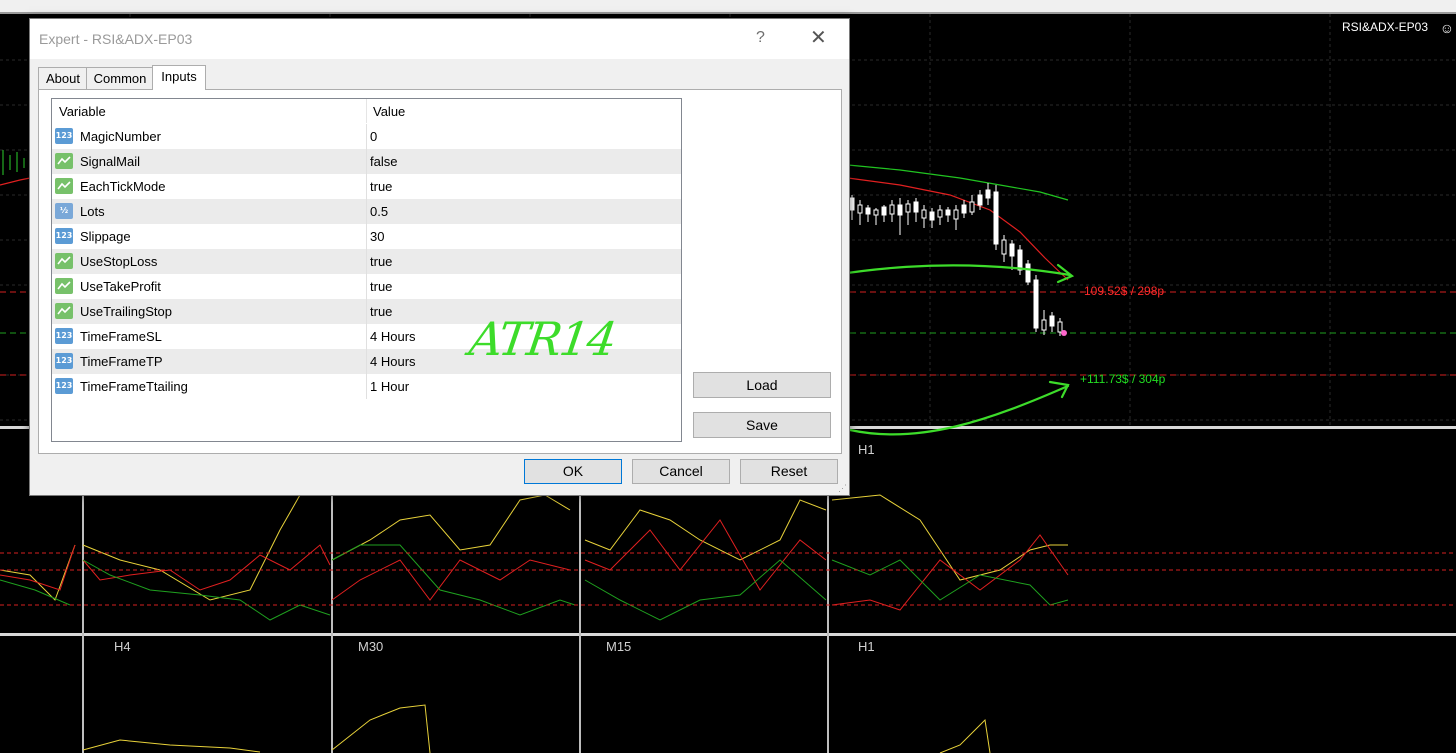  Describe the element at coordinates (179, 77) in the screenshot. I see `tab-inputs: Inputs` at that location.